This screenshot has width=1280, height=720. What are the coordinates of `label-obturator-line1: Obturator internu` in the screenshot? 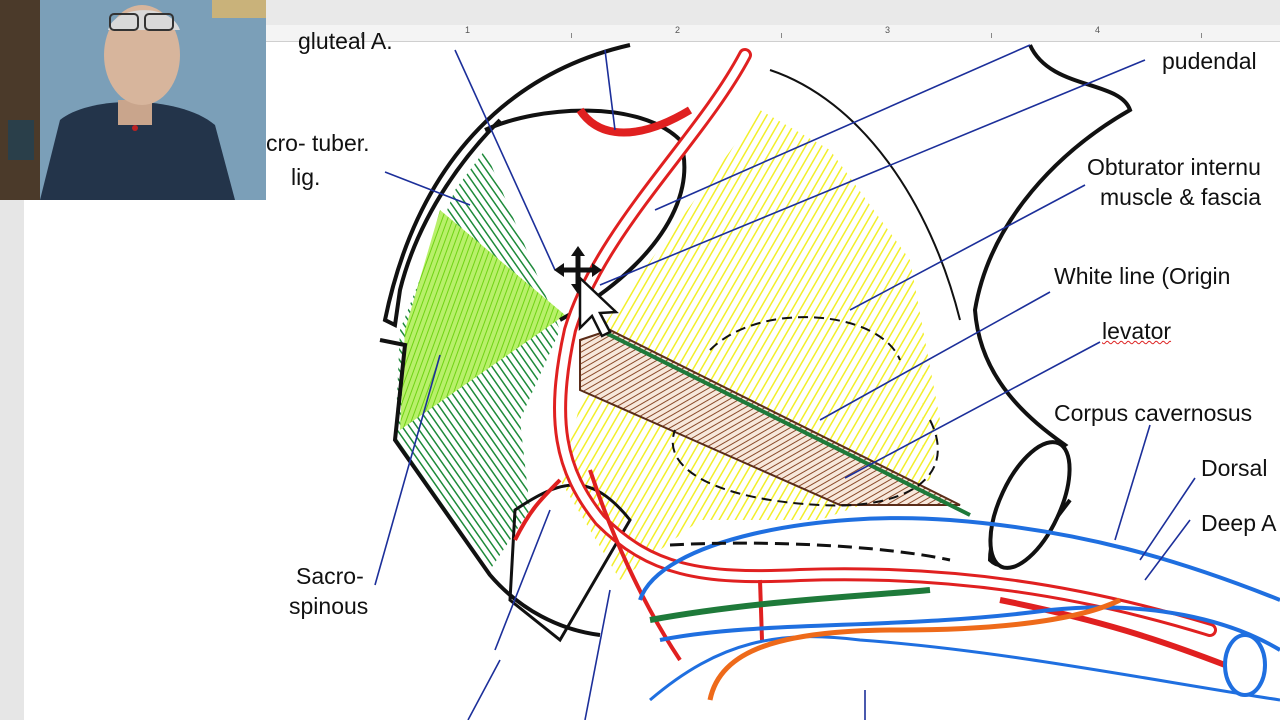 It's located at (1174, 167).